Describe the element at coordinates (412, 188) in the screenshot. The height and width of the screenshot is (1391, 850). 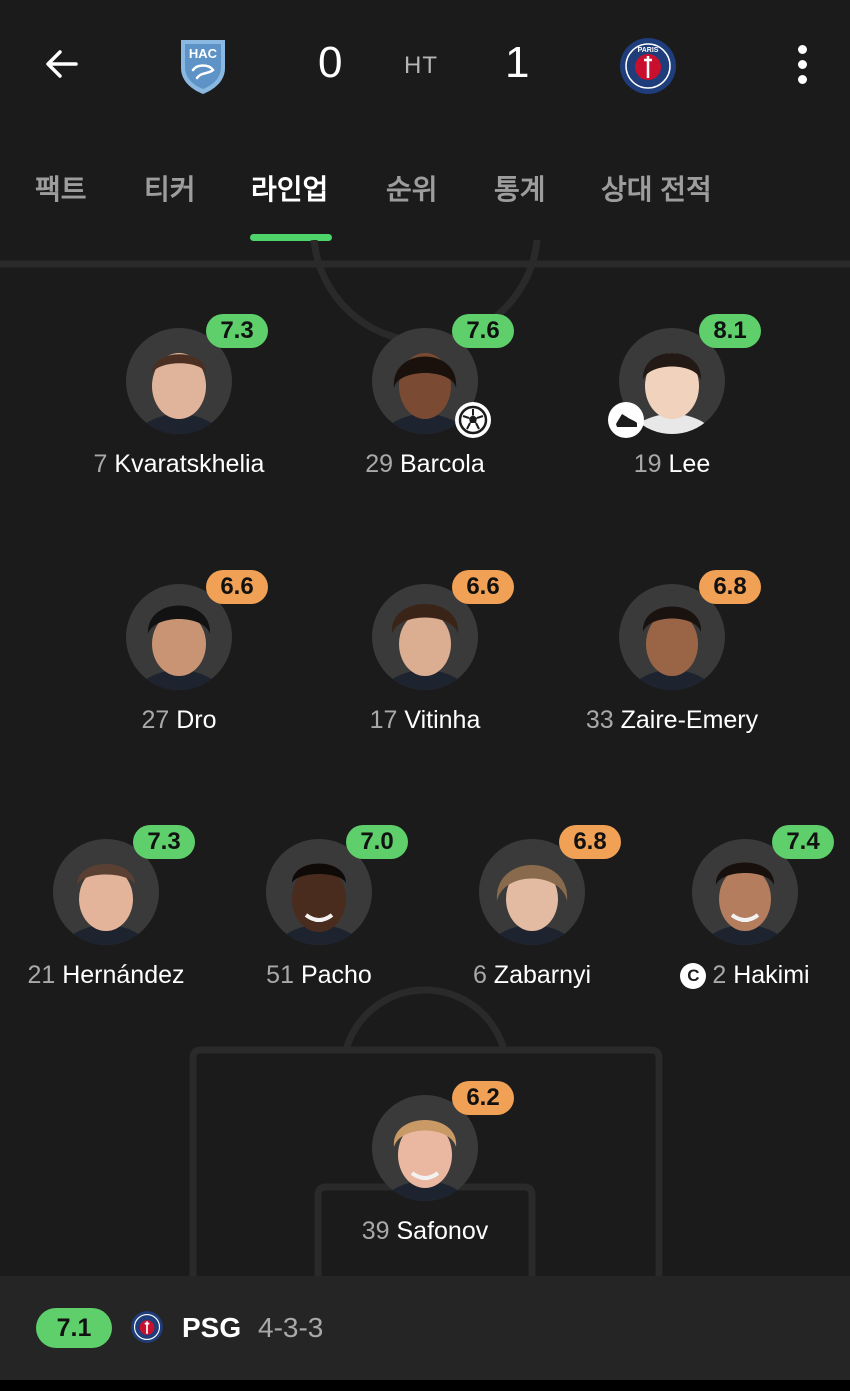
I see `tab-standings: 순위` at that location.